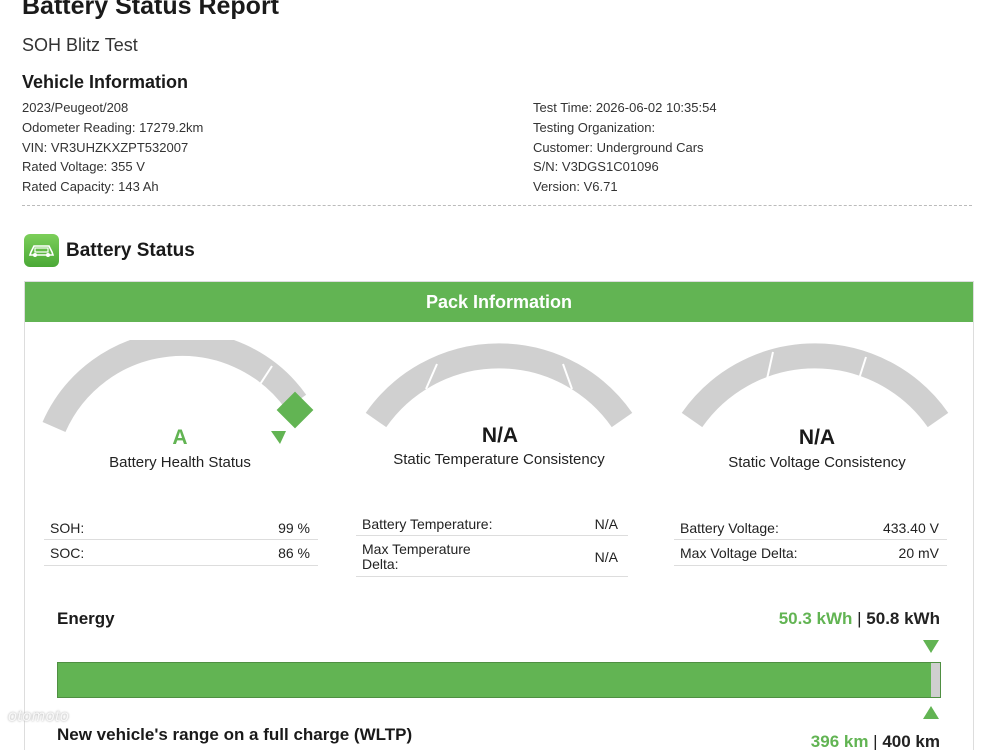  I want to click on battery-voltage-value: 433.40 V, so click(910, 528).